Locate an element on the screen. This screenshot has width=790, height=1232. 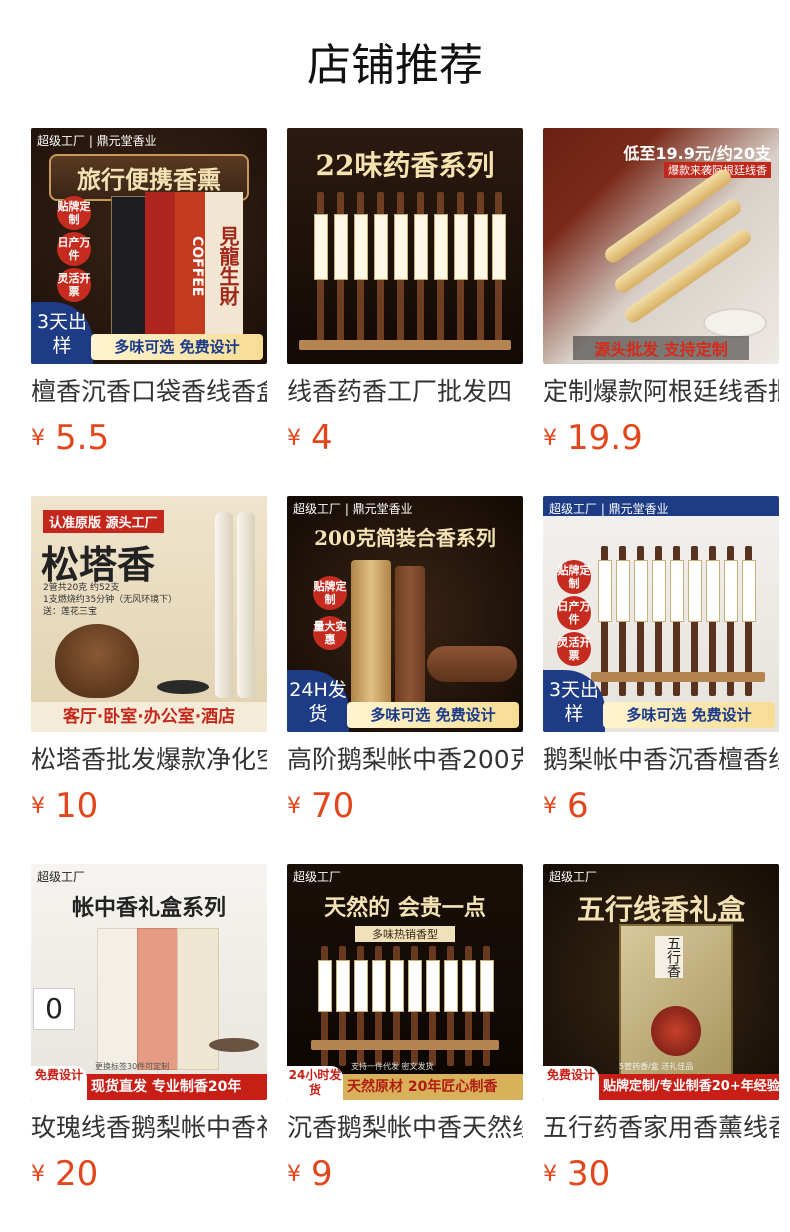
badge-daily: 日产万件 is located at coordinates (74, 249).